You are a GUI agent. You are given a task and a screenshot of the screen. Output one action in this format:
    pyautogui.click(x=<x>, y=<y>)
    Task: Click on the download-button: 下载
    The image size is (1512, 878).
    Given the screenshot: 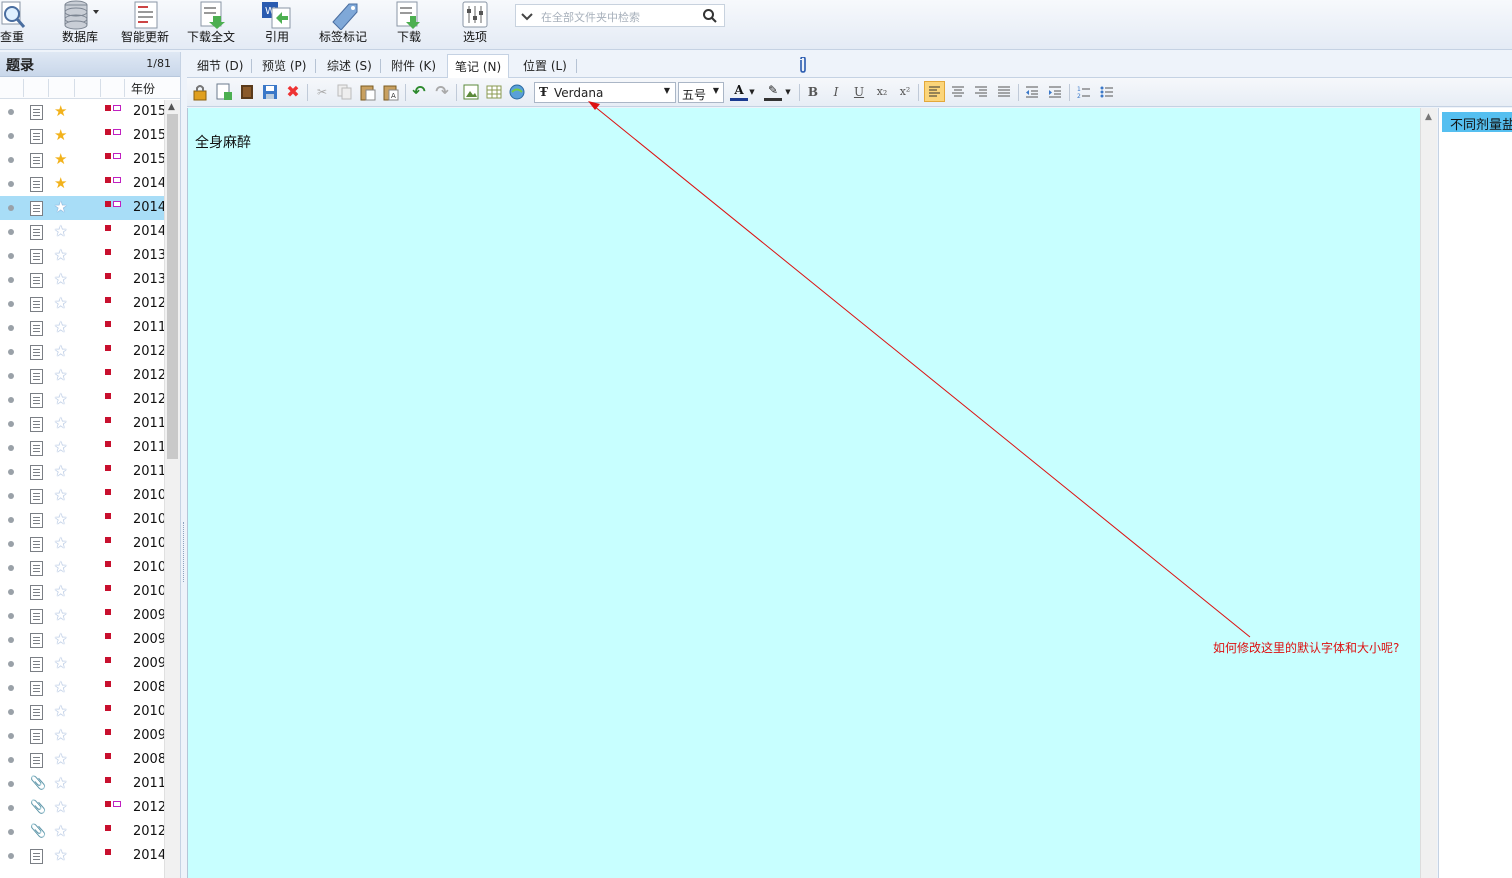 What is the action you would take?
    pyautogui.click(x=409, y=24)
    